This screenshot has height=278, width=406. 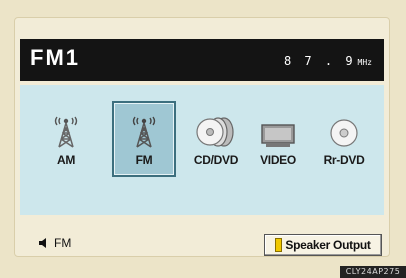 I want to click on source-video-button: VIDEO, so click(x=278, y=139).